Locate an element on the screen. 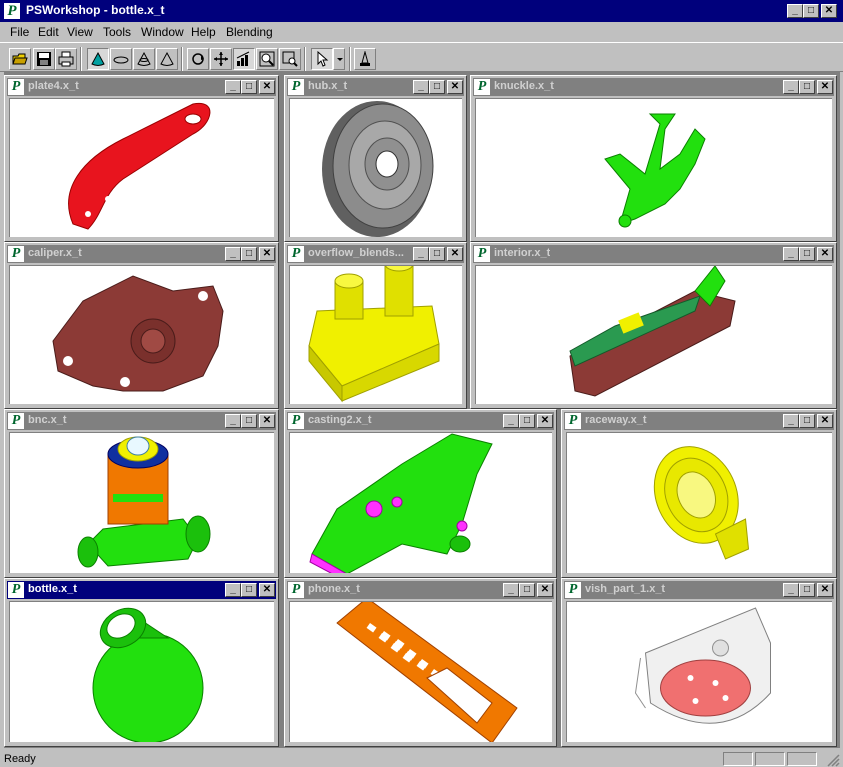  document-window-plate: P plate4.x_t _ □ ✕ is located at coordinates (141, 158).